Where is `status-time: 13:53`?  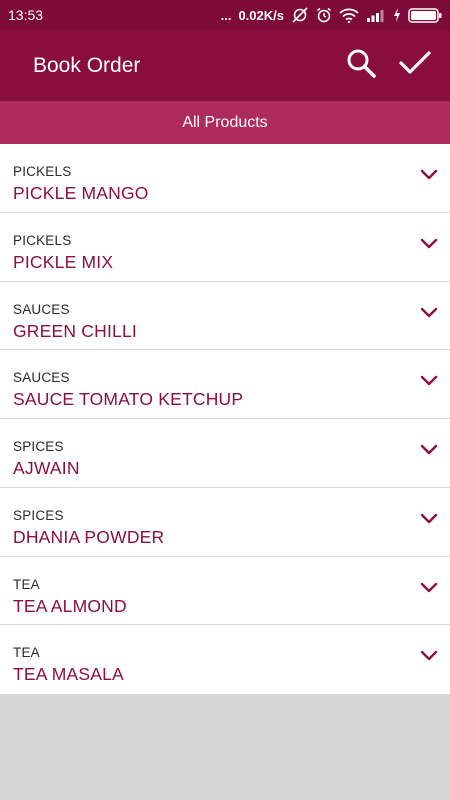
status-time: 13:53 is located at coordinates (26, 15).